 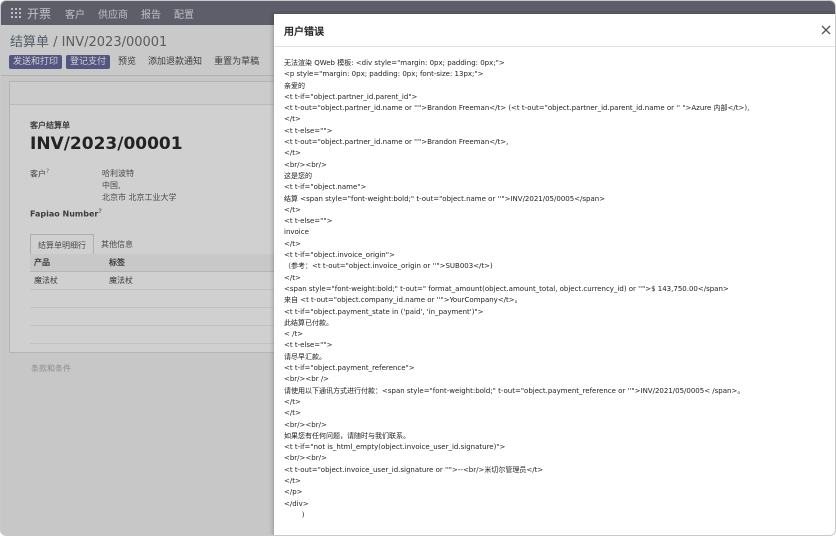 What do you see at coordinates (826, 29) in the screenshot?
I see `close-icon` at bounding box center [826, 29].